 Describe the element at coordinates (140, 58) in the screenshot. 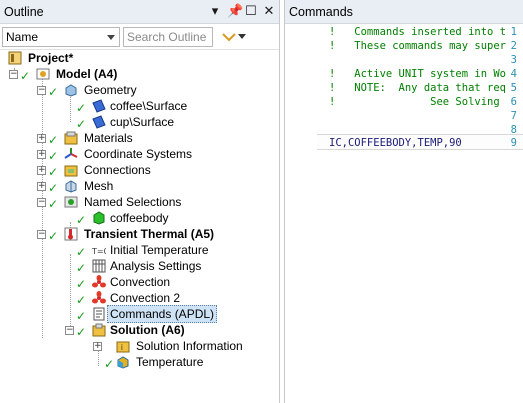

I see `tree-row-project: Project*` at that location.